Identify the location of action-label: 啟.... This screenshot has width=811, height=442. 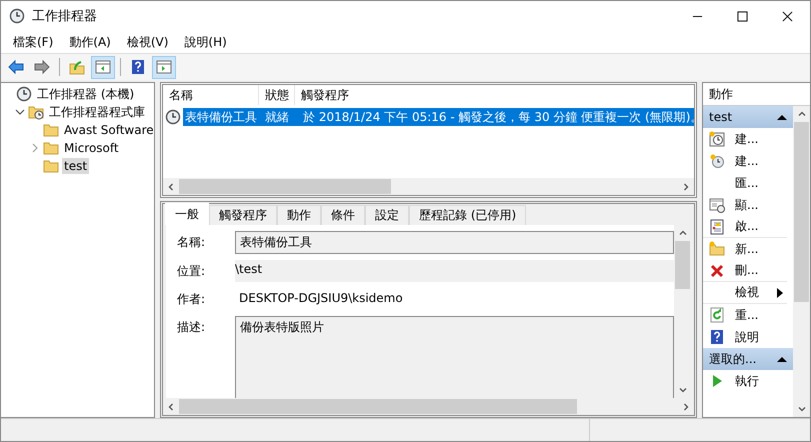
(746, 226).